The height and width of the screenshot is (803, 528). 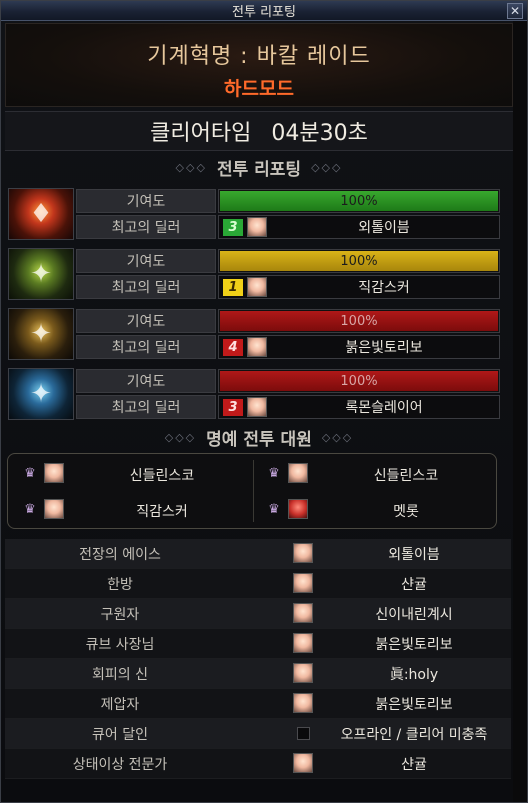 What do you see at coordinates (414, 735) in the screenshot?
I see `award-player: 오프라인 / 클리어 미충족` at bounding box center [414, 735].